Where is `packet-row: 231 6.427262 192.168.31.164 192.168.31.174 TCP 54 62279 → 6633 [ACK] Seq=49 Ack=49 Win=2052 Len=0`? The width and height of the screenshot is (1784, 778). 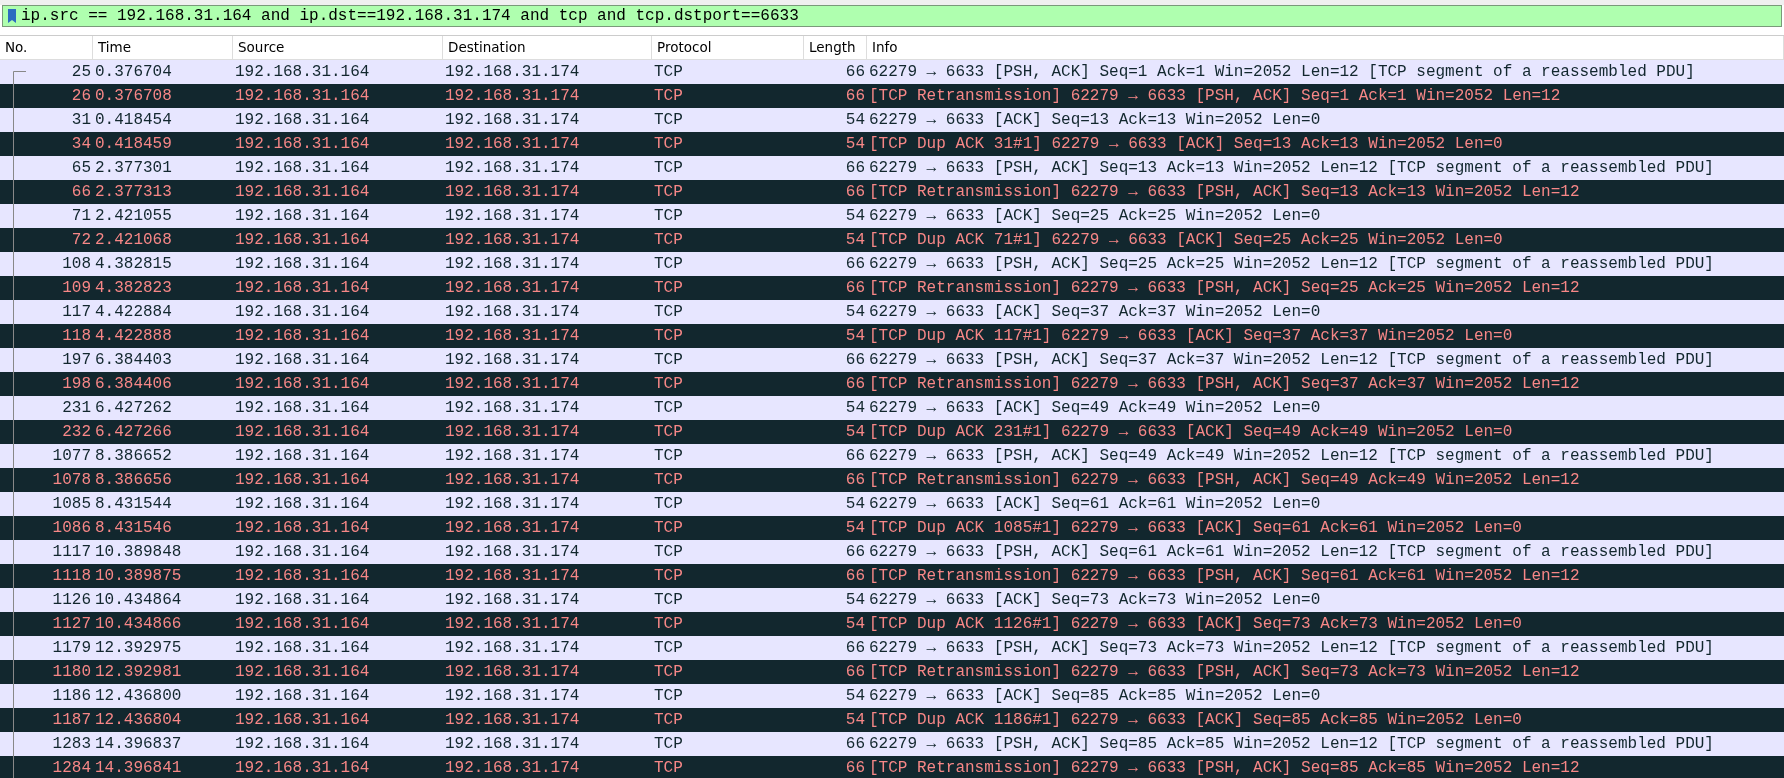
packet-row: 231 6.427262 192.168.31.164 192.168.31.174 TCP 54 62279 → 6633 [ACK] Seq=49 Ack=49 Win=2052 Len=0 is located at coordinates (892, 408).